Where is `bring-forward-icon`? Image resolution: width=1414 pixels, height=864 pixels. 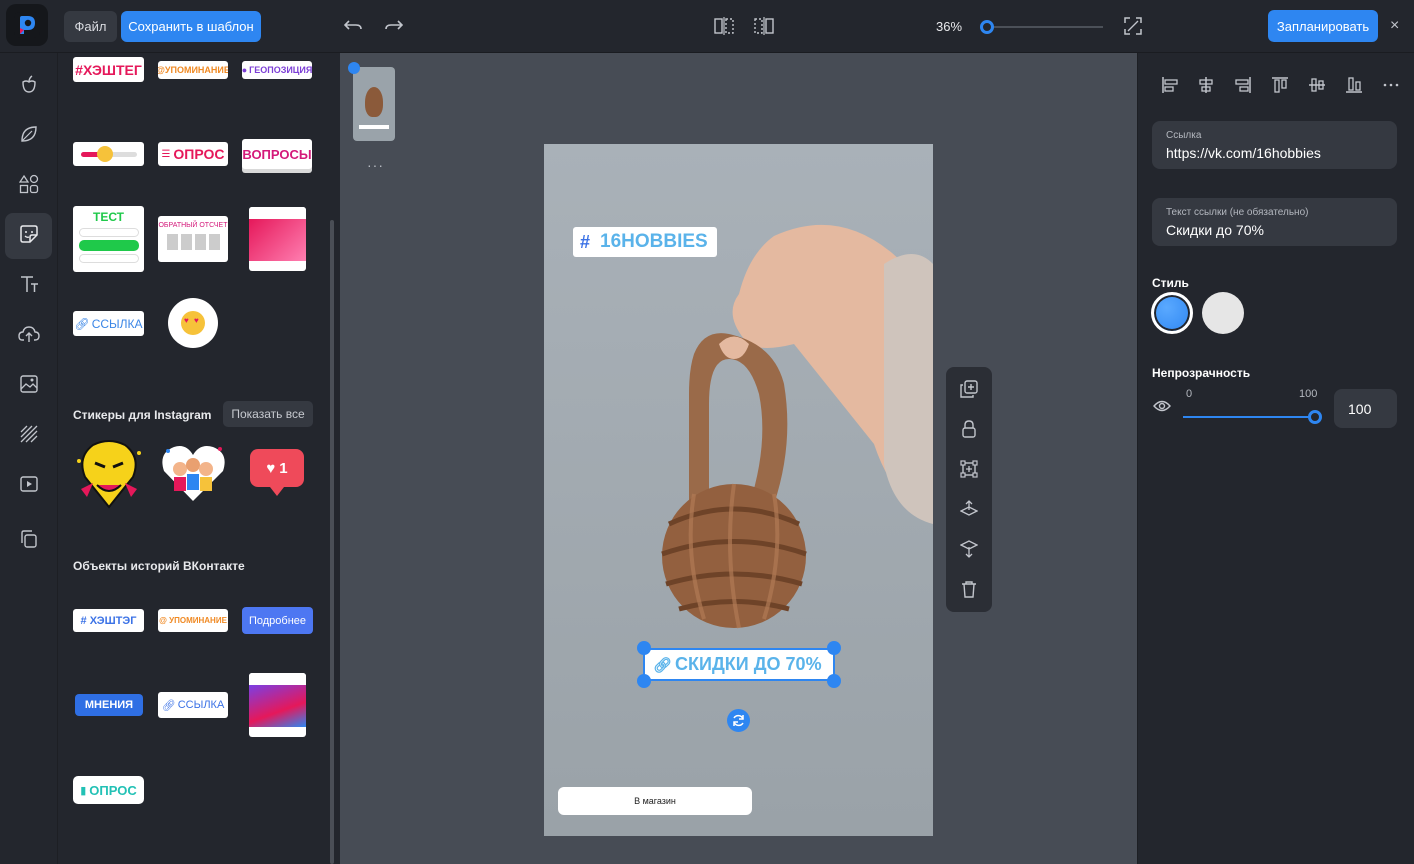 bring-forward-icon is located at coordinates (969, 509).